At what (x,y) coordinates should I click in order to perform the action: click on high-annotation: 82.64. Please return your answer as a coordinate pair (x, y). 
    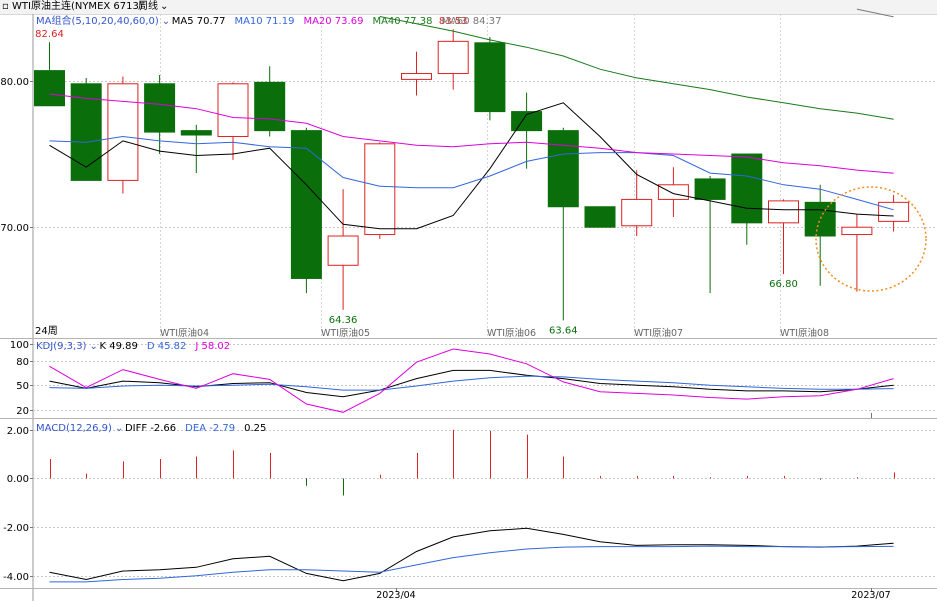
    Looking at the image, I should click on (49, 34).